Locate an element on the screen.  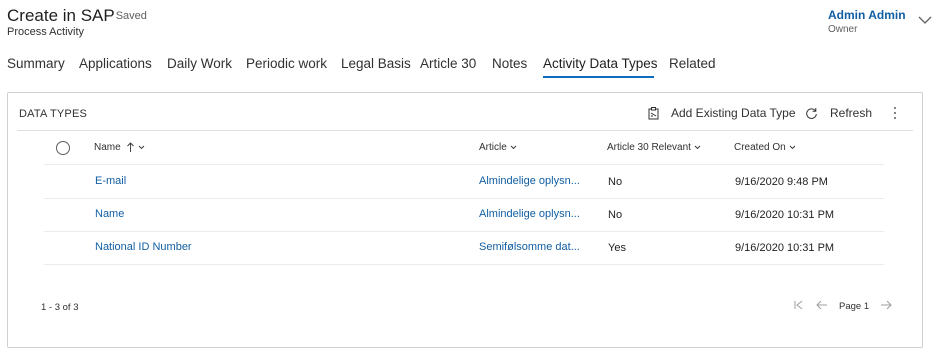
column-header-article: Article is located at coordinates (498, 147).